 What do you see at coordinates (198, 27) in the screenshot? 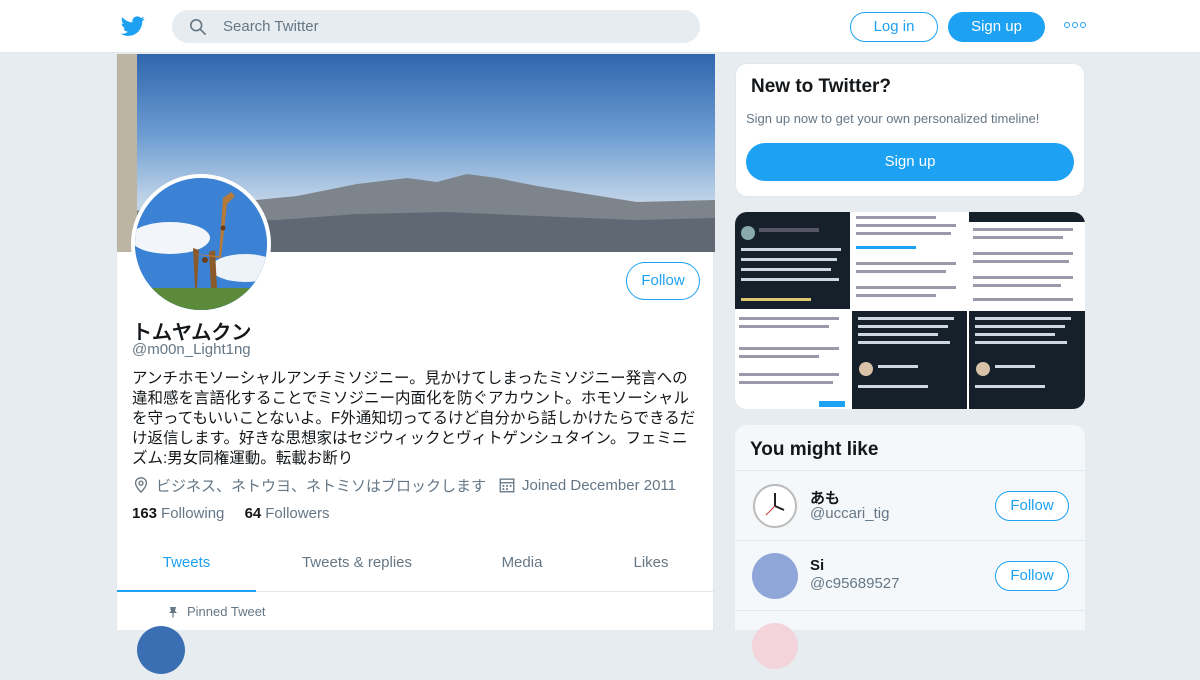
I see `search-icon` at bounding box center [198, 27].